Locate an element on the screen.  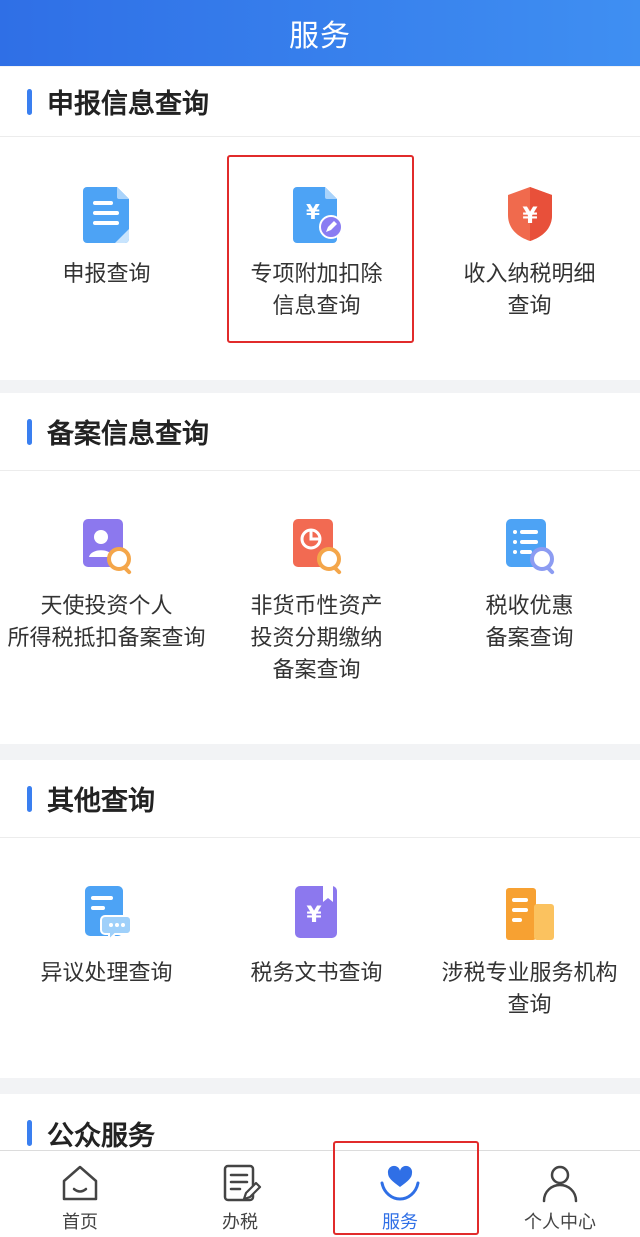
service-label: 非货币性资产 投资分期缴纳 备案查询 is located at coordinates (316, 638).